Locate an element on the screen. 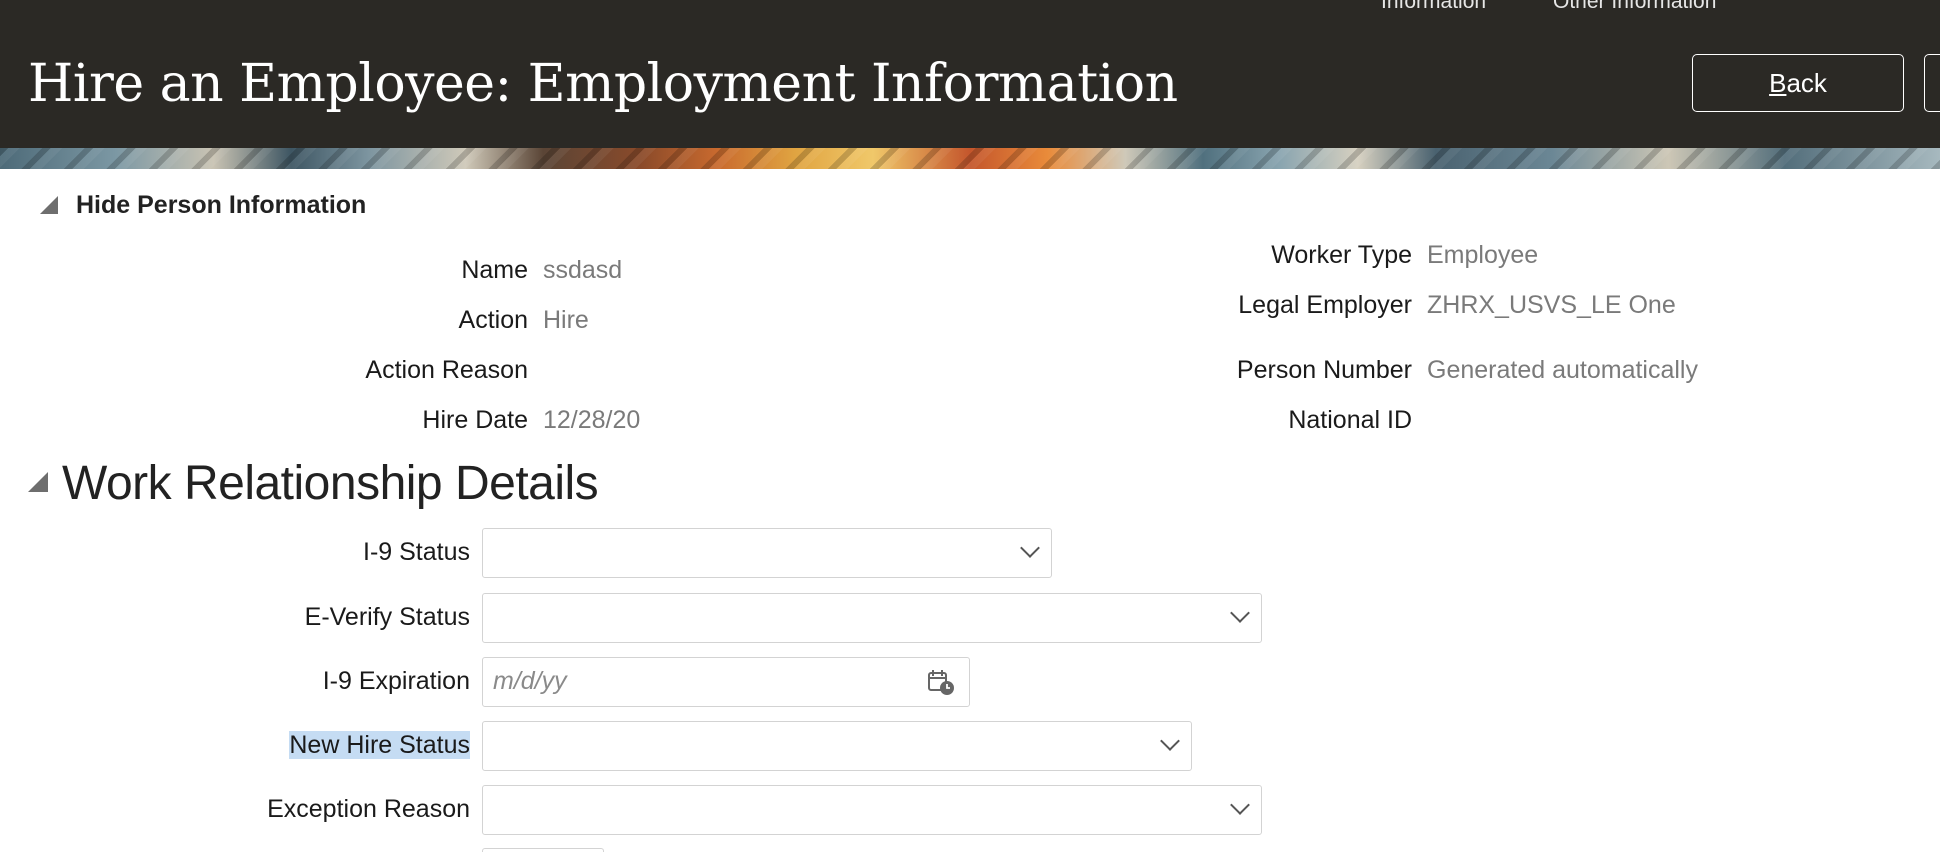  back-button: Back is located at coordinates (1798, 83).